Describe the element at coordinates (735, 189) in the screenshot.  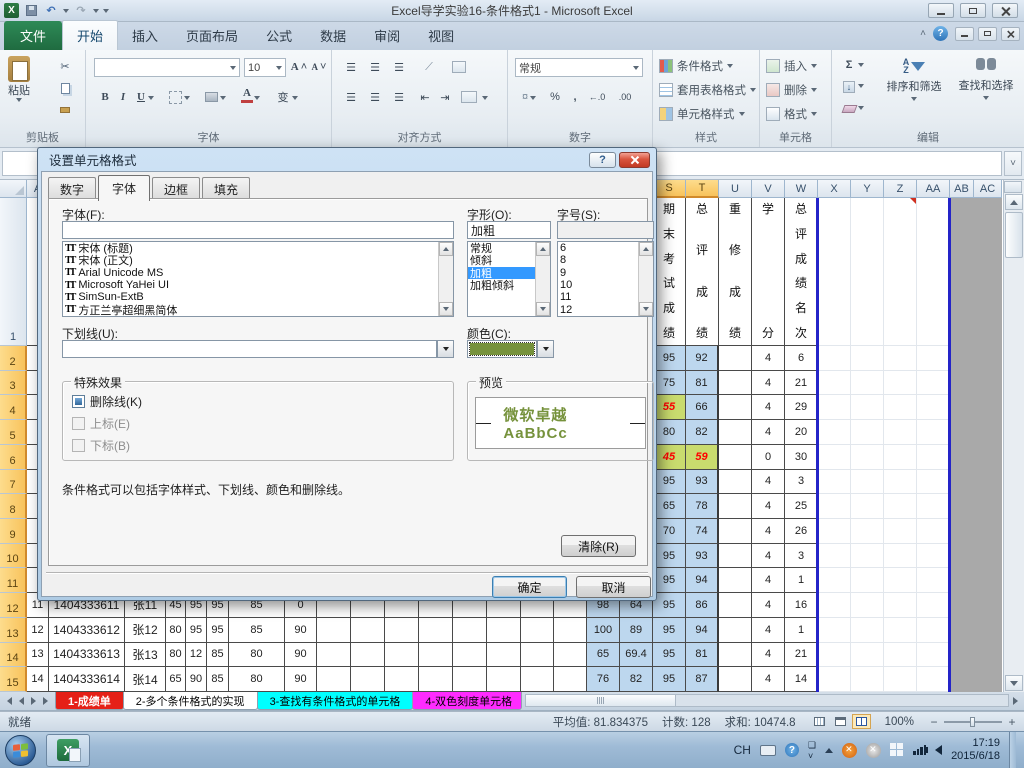
I see `col-header-U: U` at that location.